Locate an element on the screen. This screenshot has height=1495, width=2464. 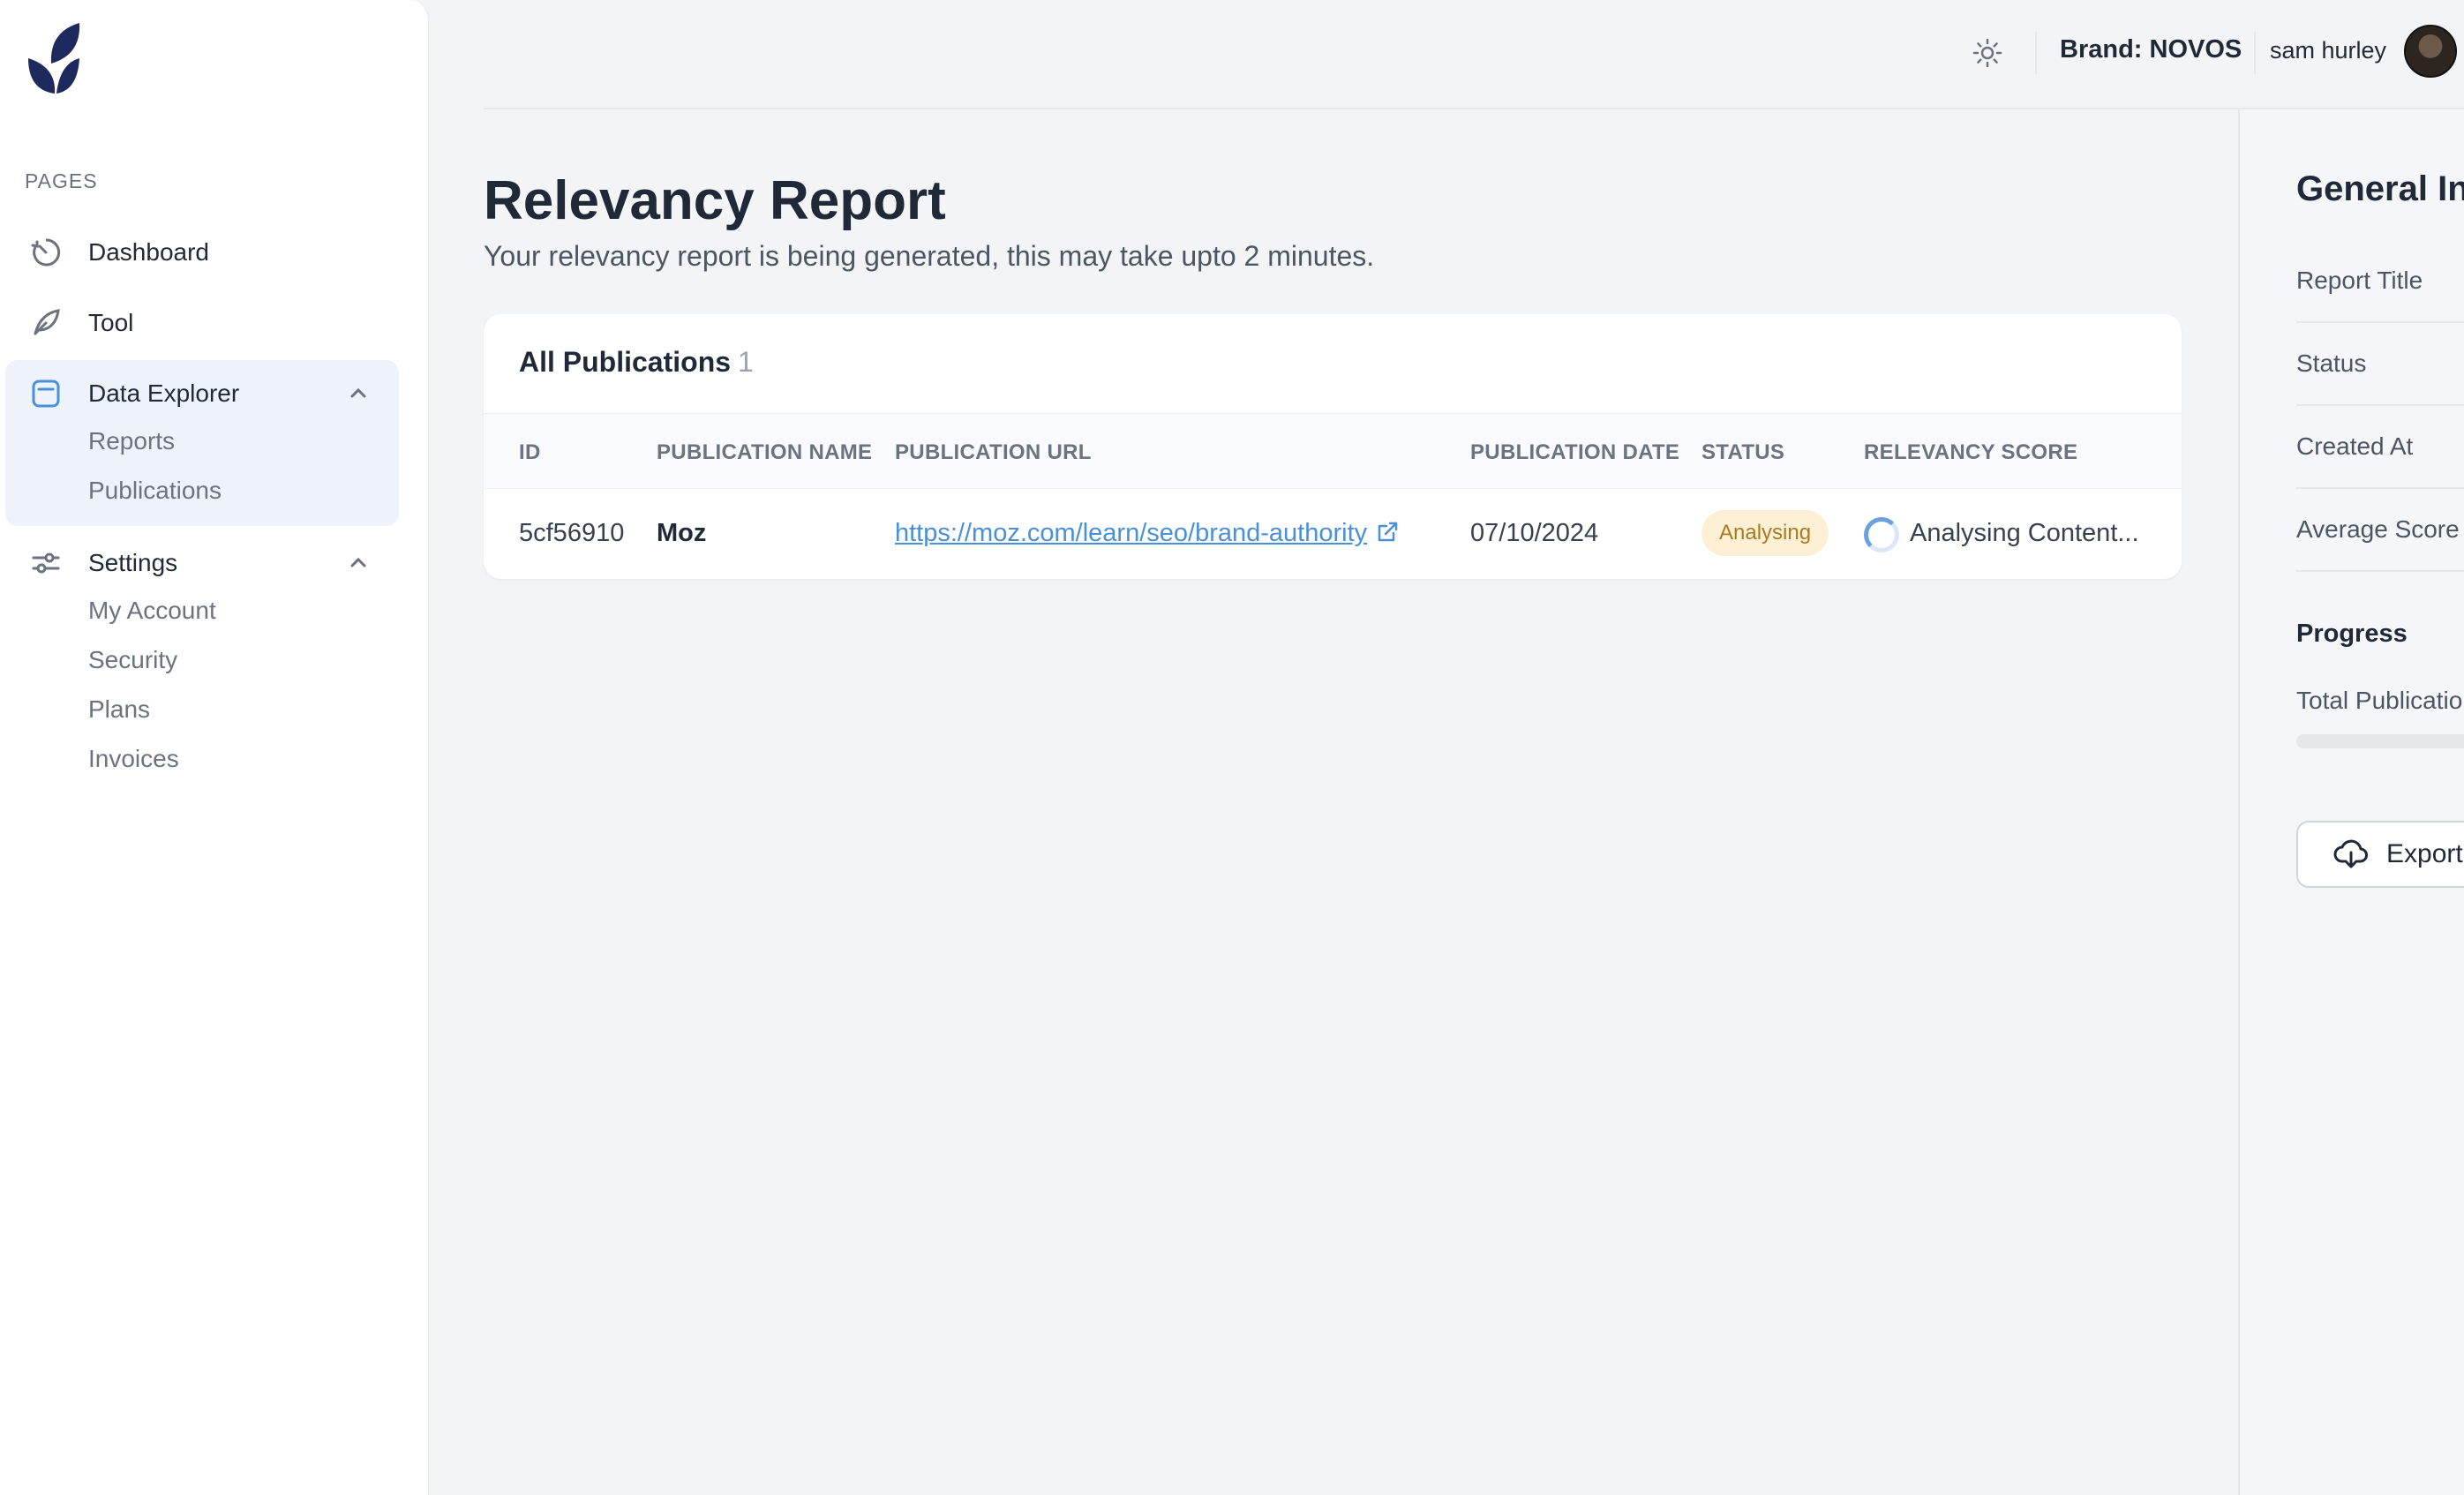
column-header-publication-date: PUBLICATION DATE is located at coordinates (1575, 452).